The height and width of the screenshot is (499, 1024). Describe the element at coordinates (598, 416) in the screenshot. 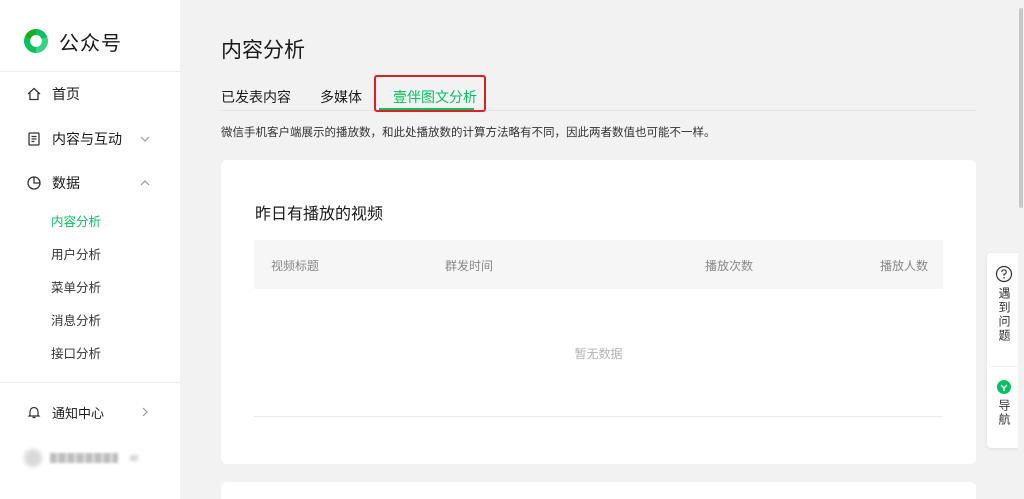

I see `table-bottom-border` at that location.